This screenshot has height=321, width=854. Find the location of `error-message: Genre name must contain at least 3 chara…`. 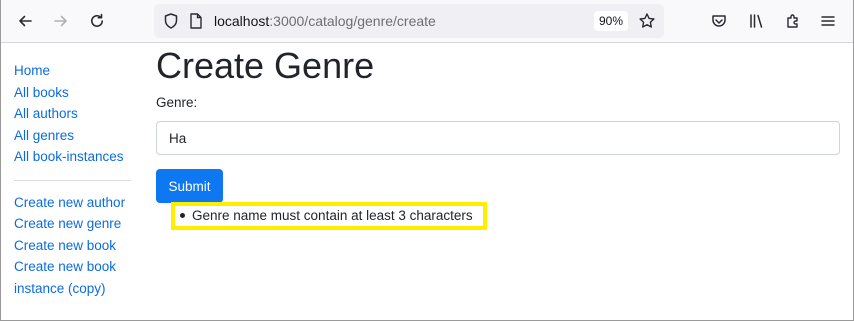

error-message: Genre name must contain at least 3 chara… is located at coordinates (332, 215).